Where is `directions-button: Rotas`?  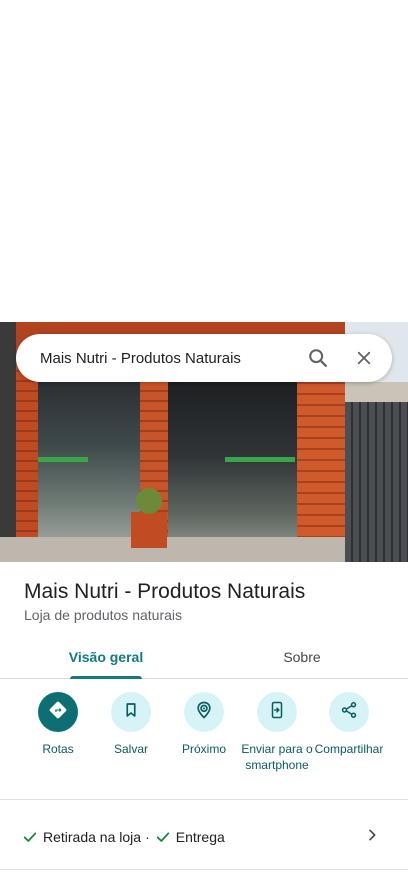
directions-button: Rotas is located at coordinates (58, 724).